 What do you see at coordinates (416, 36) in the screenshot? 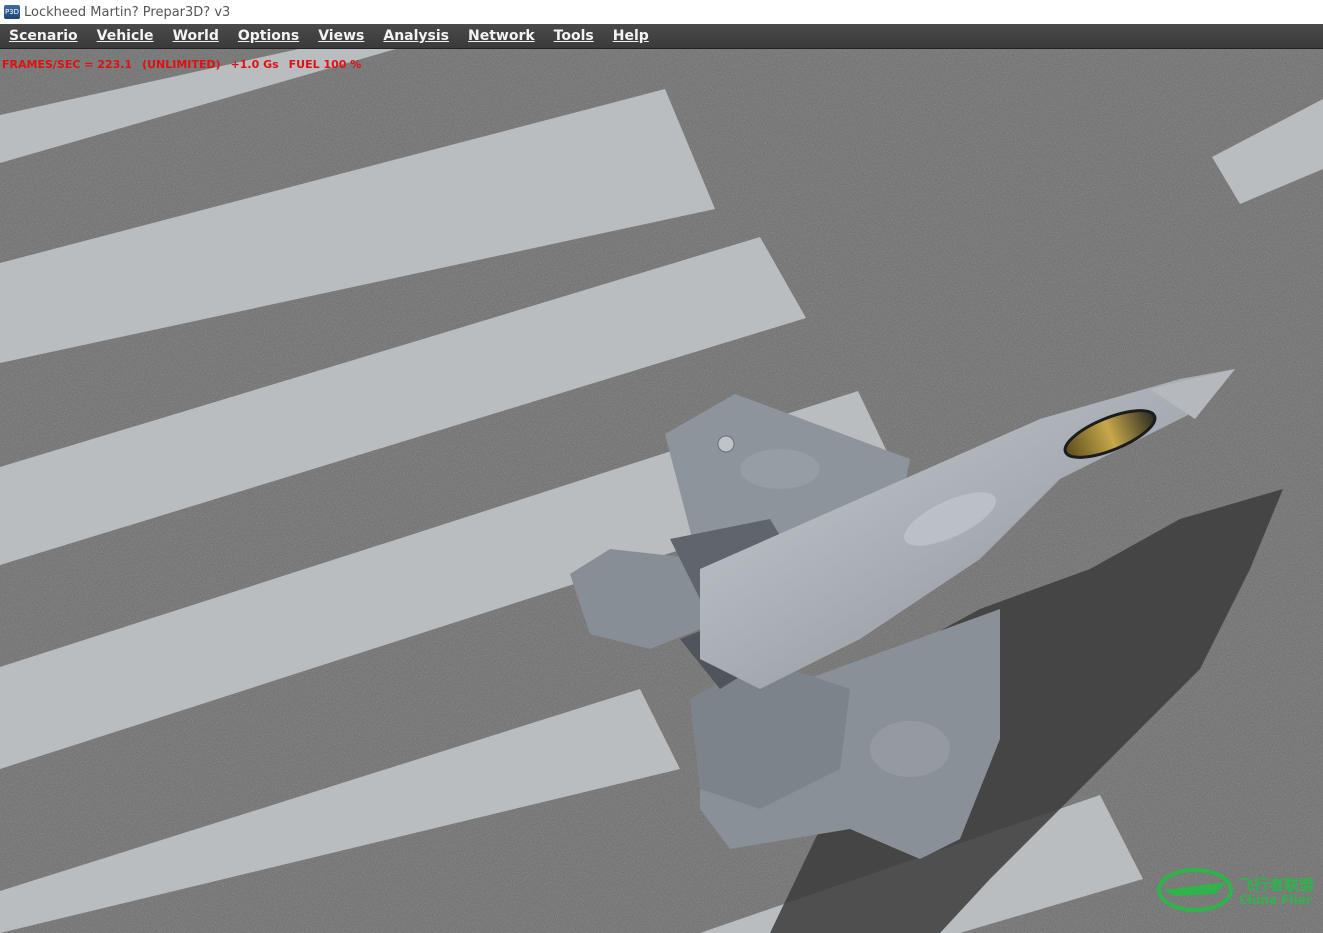
I see `menu-analysis: Analysis` at bounding box center [416, 36].